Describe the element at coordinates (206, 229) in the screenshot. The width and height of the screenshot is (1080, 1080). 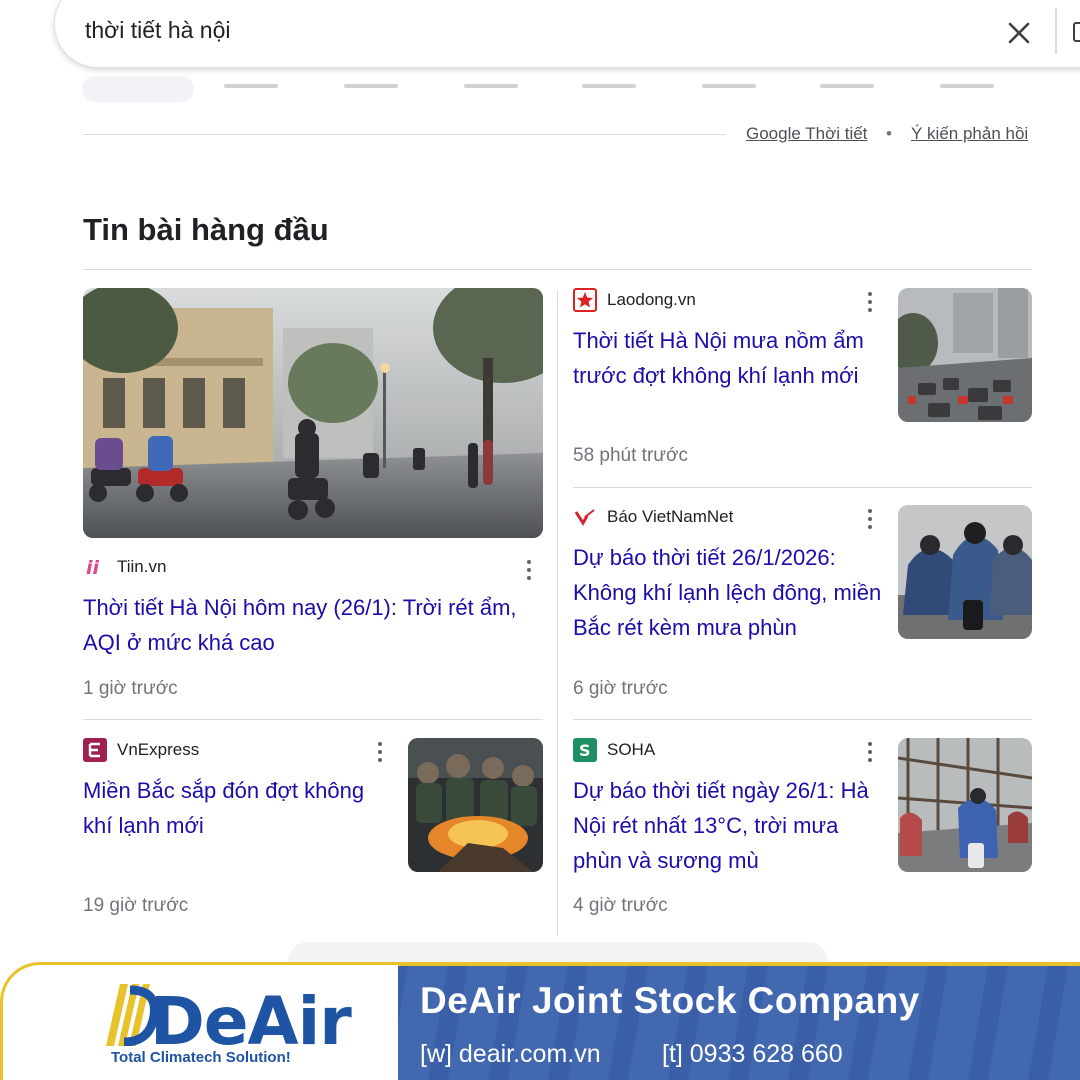
I see `top-stories-title: Tin bài hàng đầu` at that location.